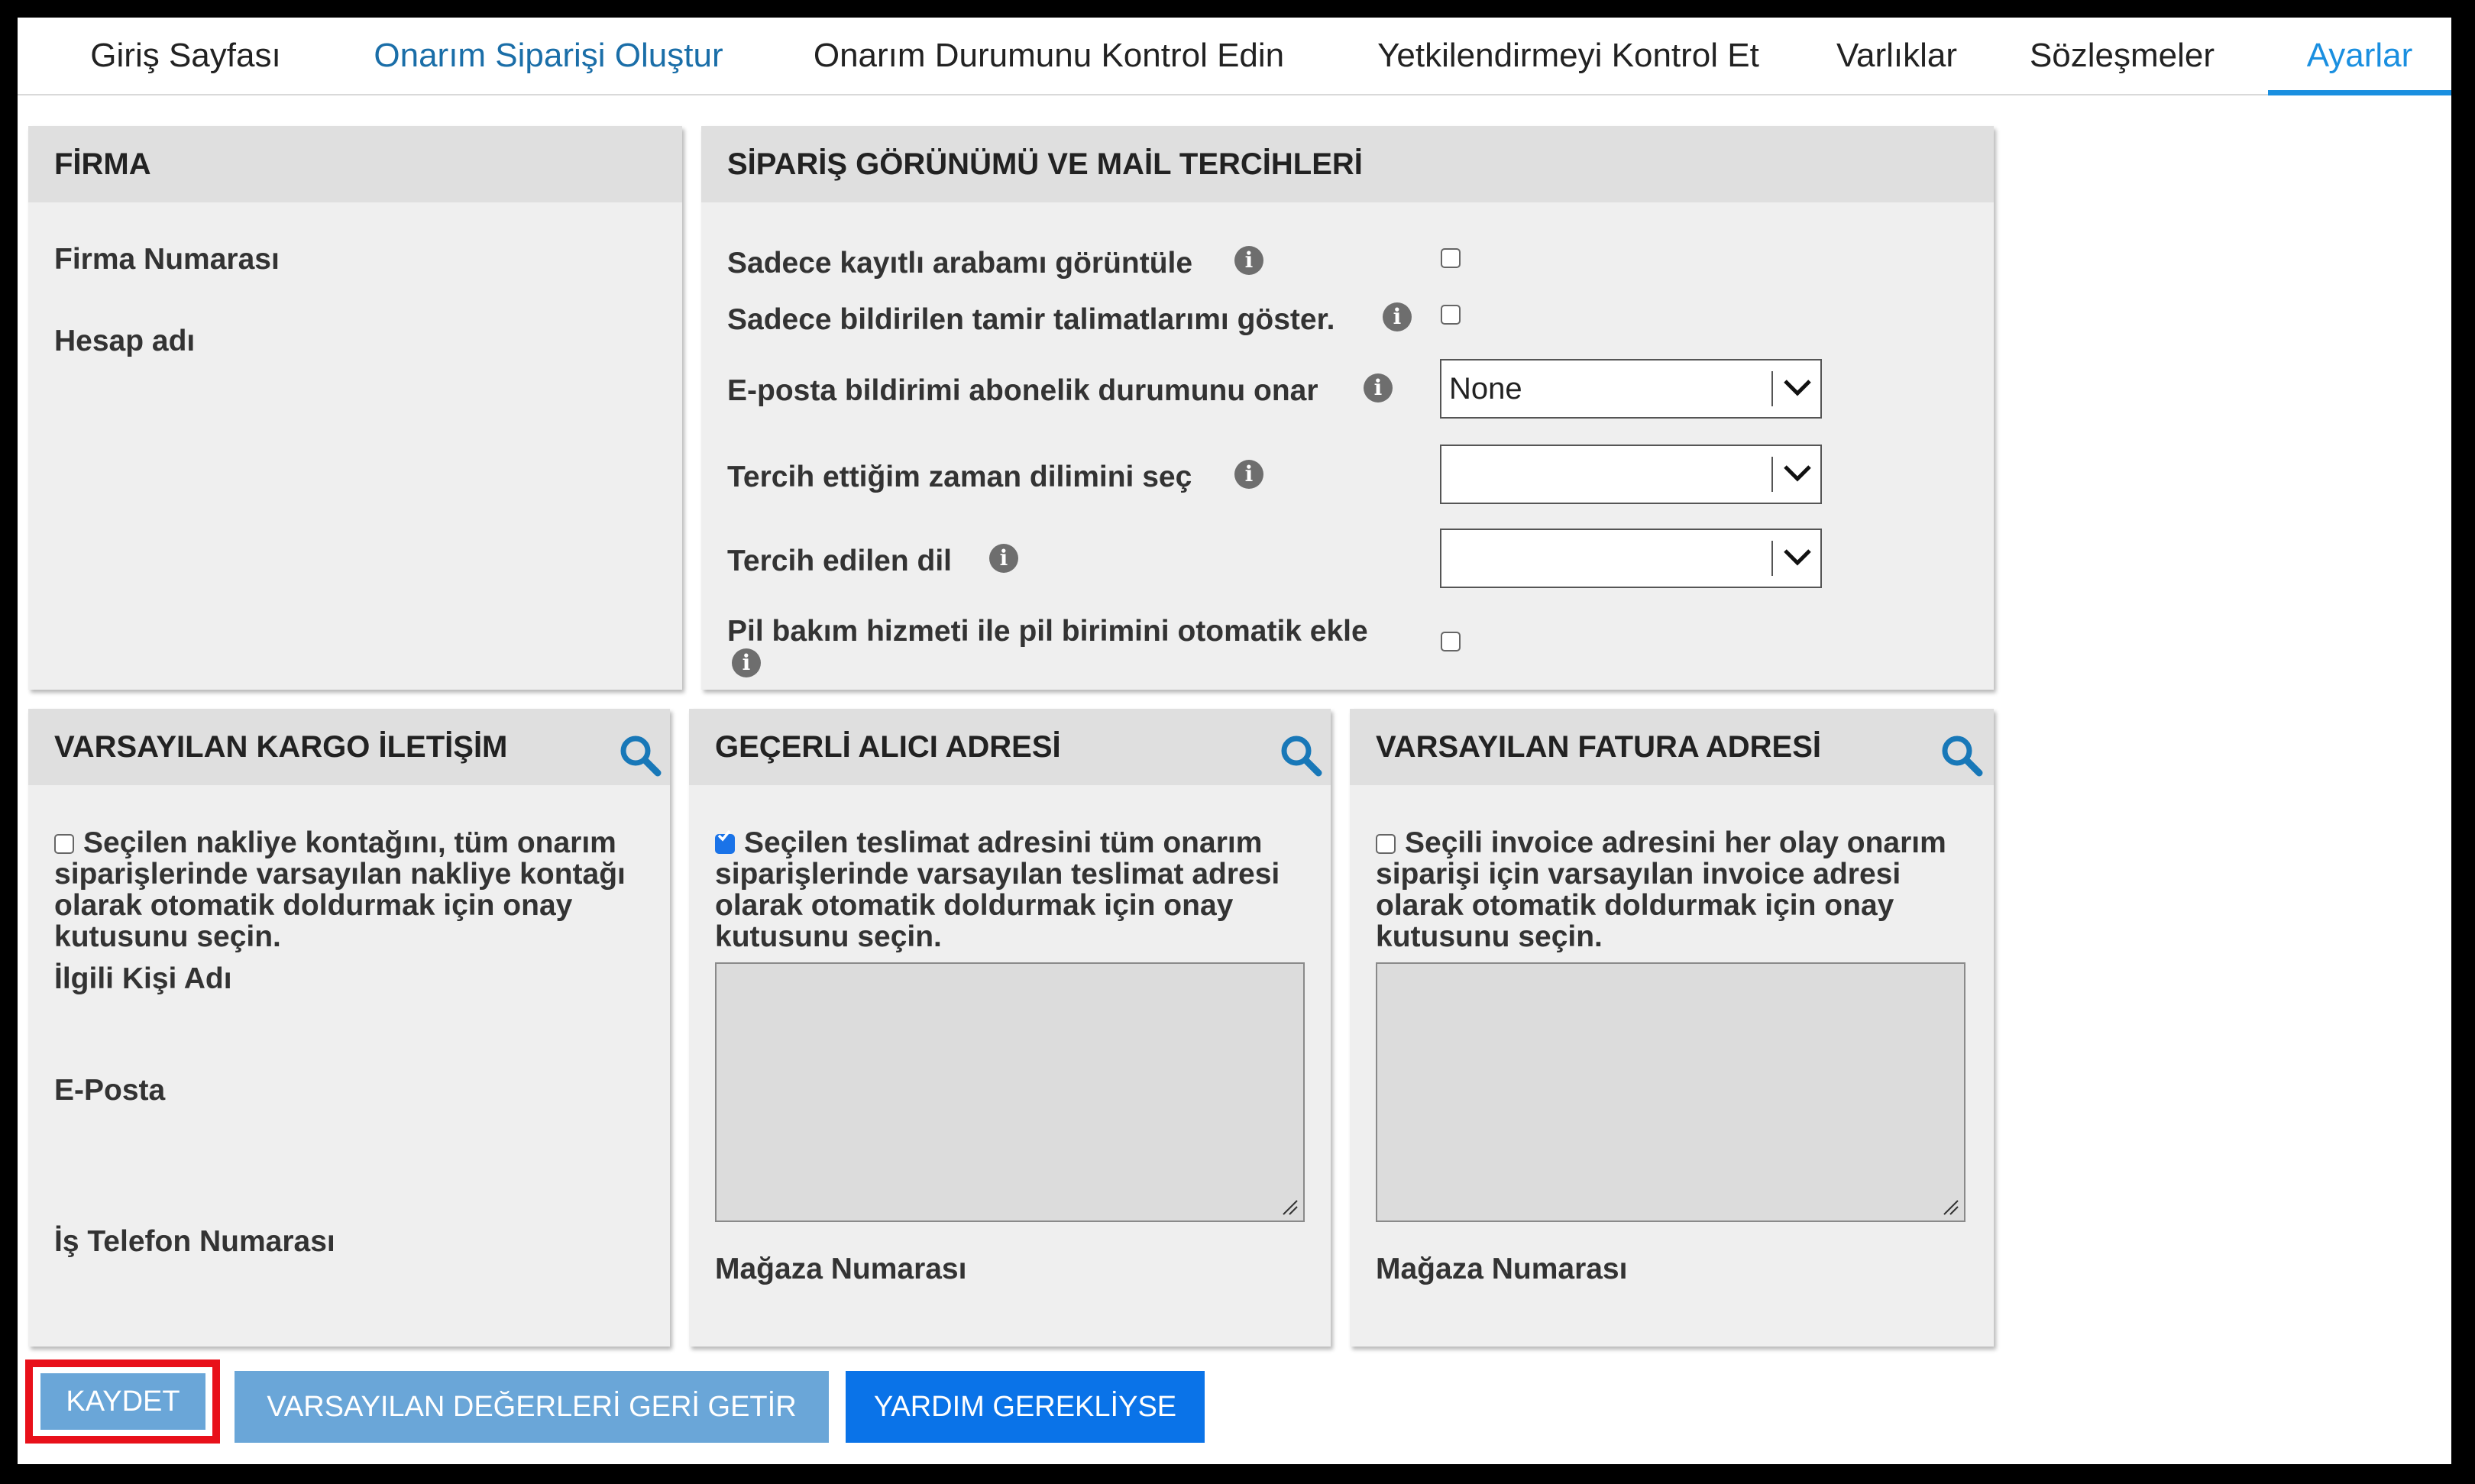 This screenshot has height=1484, width=2475. I want to click on email-notification-label: E-posta bildirimi abonelik durumunu onar, so click(1022, 390).